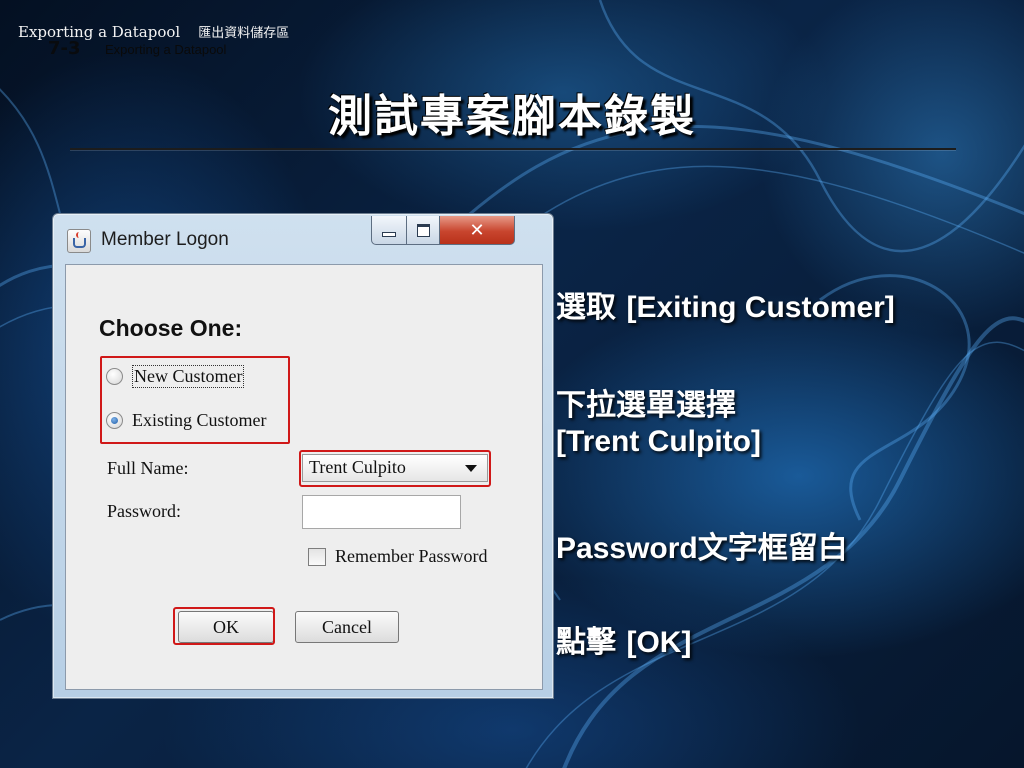 The width and height of the screenshot is (1024, 768). Describe the element at coordinates (646, 405) in the screenshot. I see `step2-zh: 下拉選單選擇` at that location.